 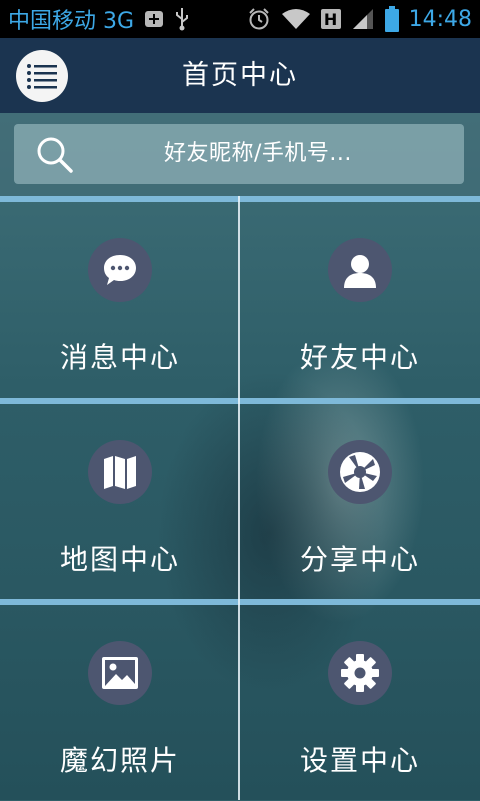 I want to click on add-notification-icon, so click(x=154, y=19).